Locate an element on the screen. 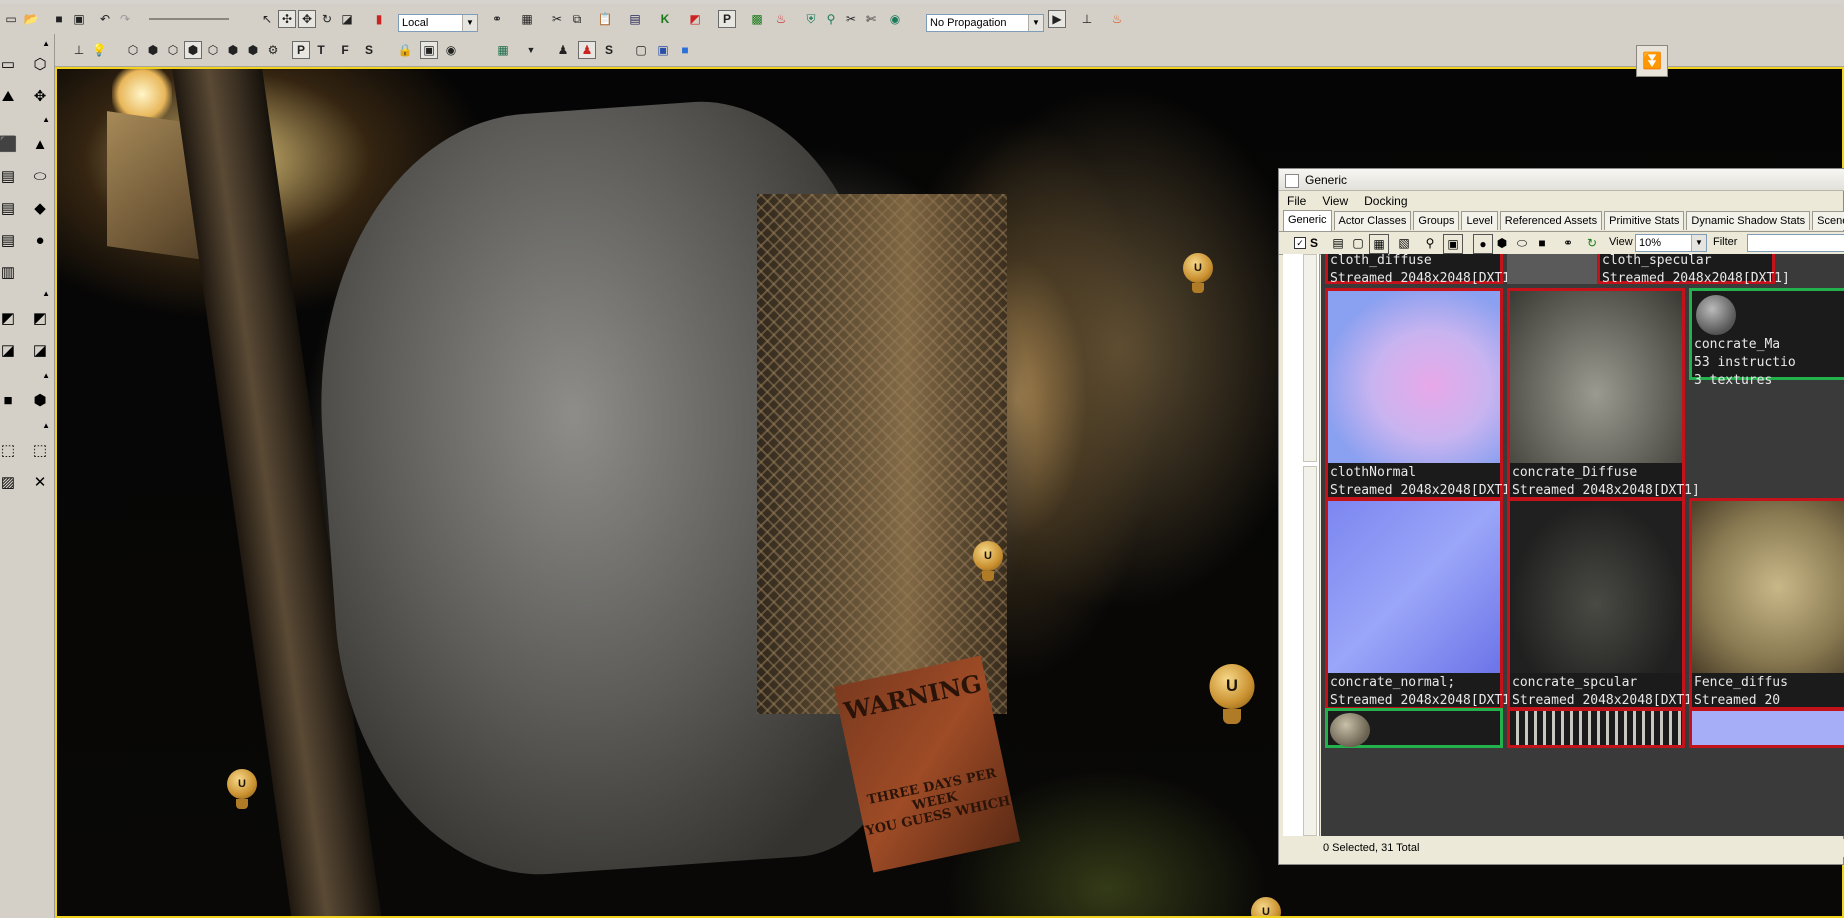 The width and height of the screenshot is (1844, 918). single-view-icon: ▢ is located at coordinates (641, 50).